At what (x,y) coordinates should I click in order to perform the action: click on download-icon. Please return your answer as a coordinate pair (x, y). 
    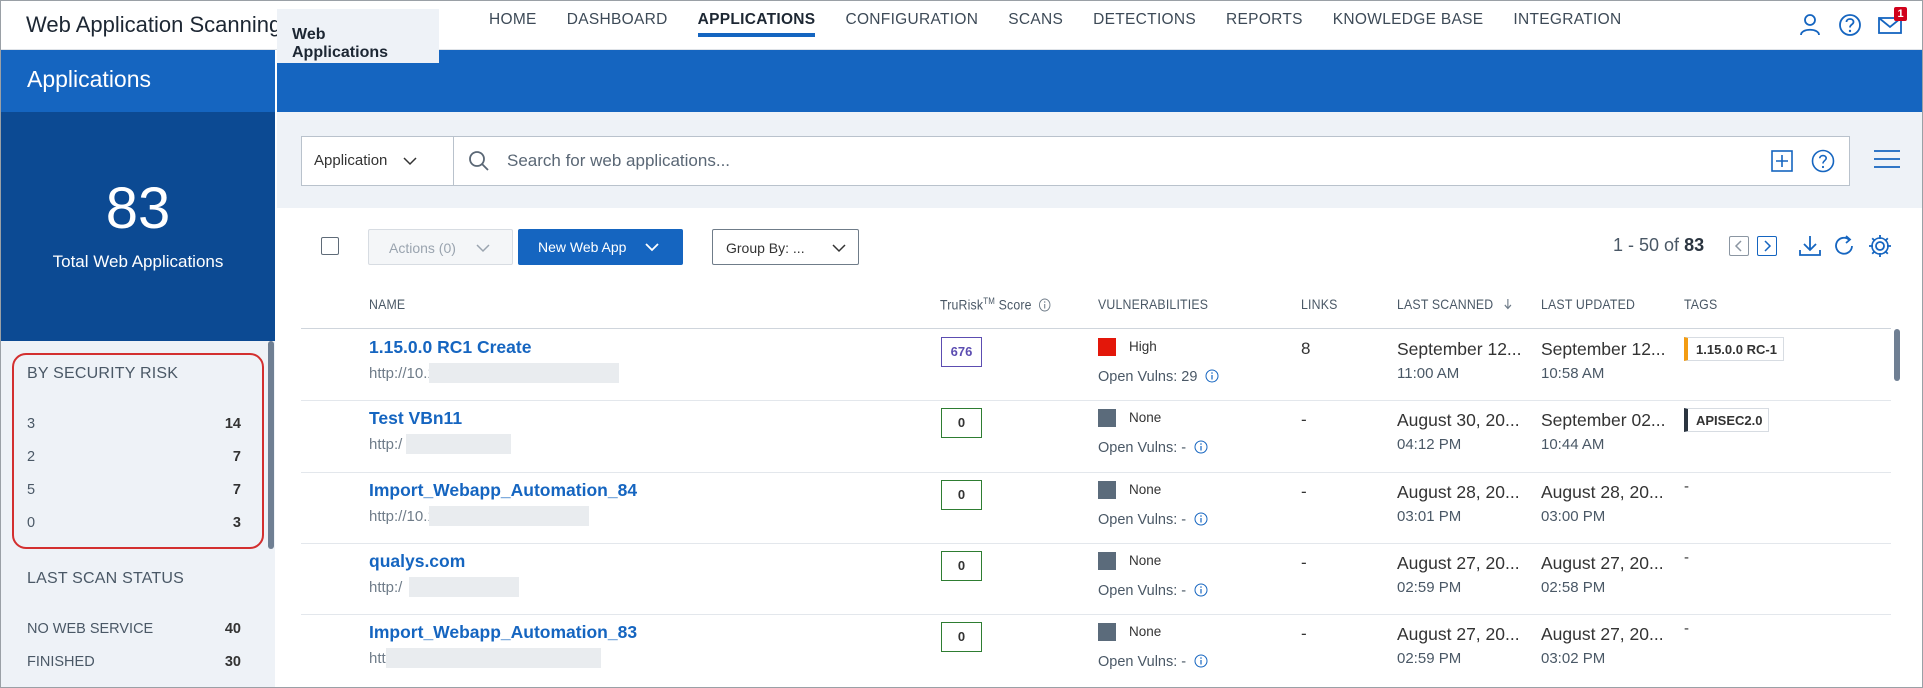
    Looking at the image, I should click on (1810, 246).